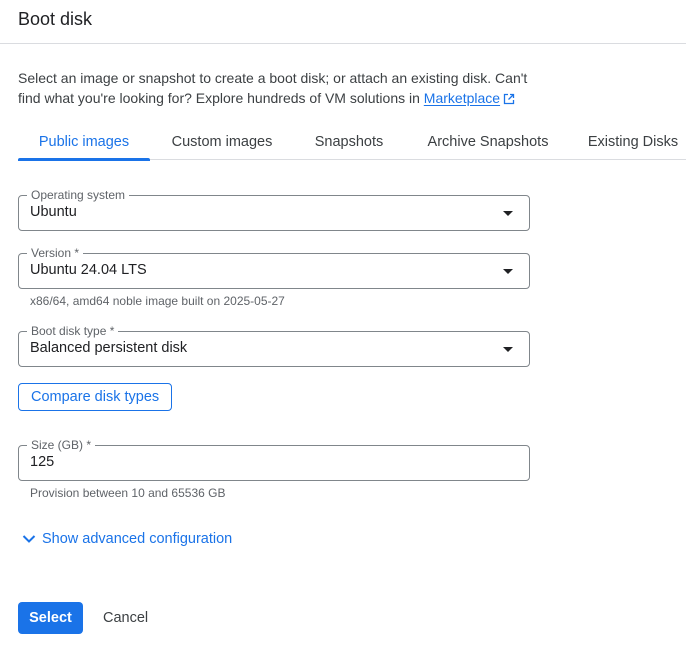  What do you see at coordinates (270, 462) in the screenshot?
I see `size-input` at bounding box center [270, 462].